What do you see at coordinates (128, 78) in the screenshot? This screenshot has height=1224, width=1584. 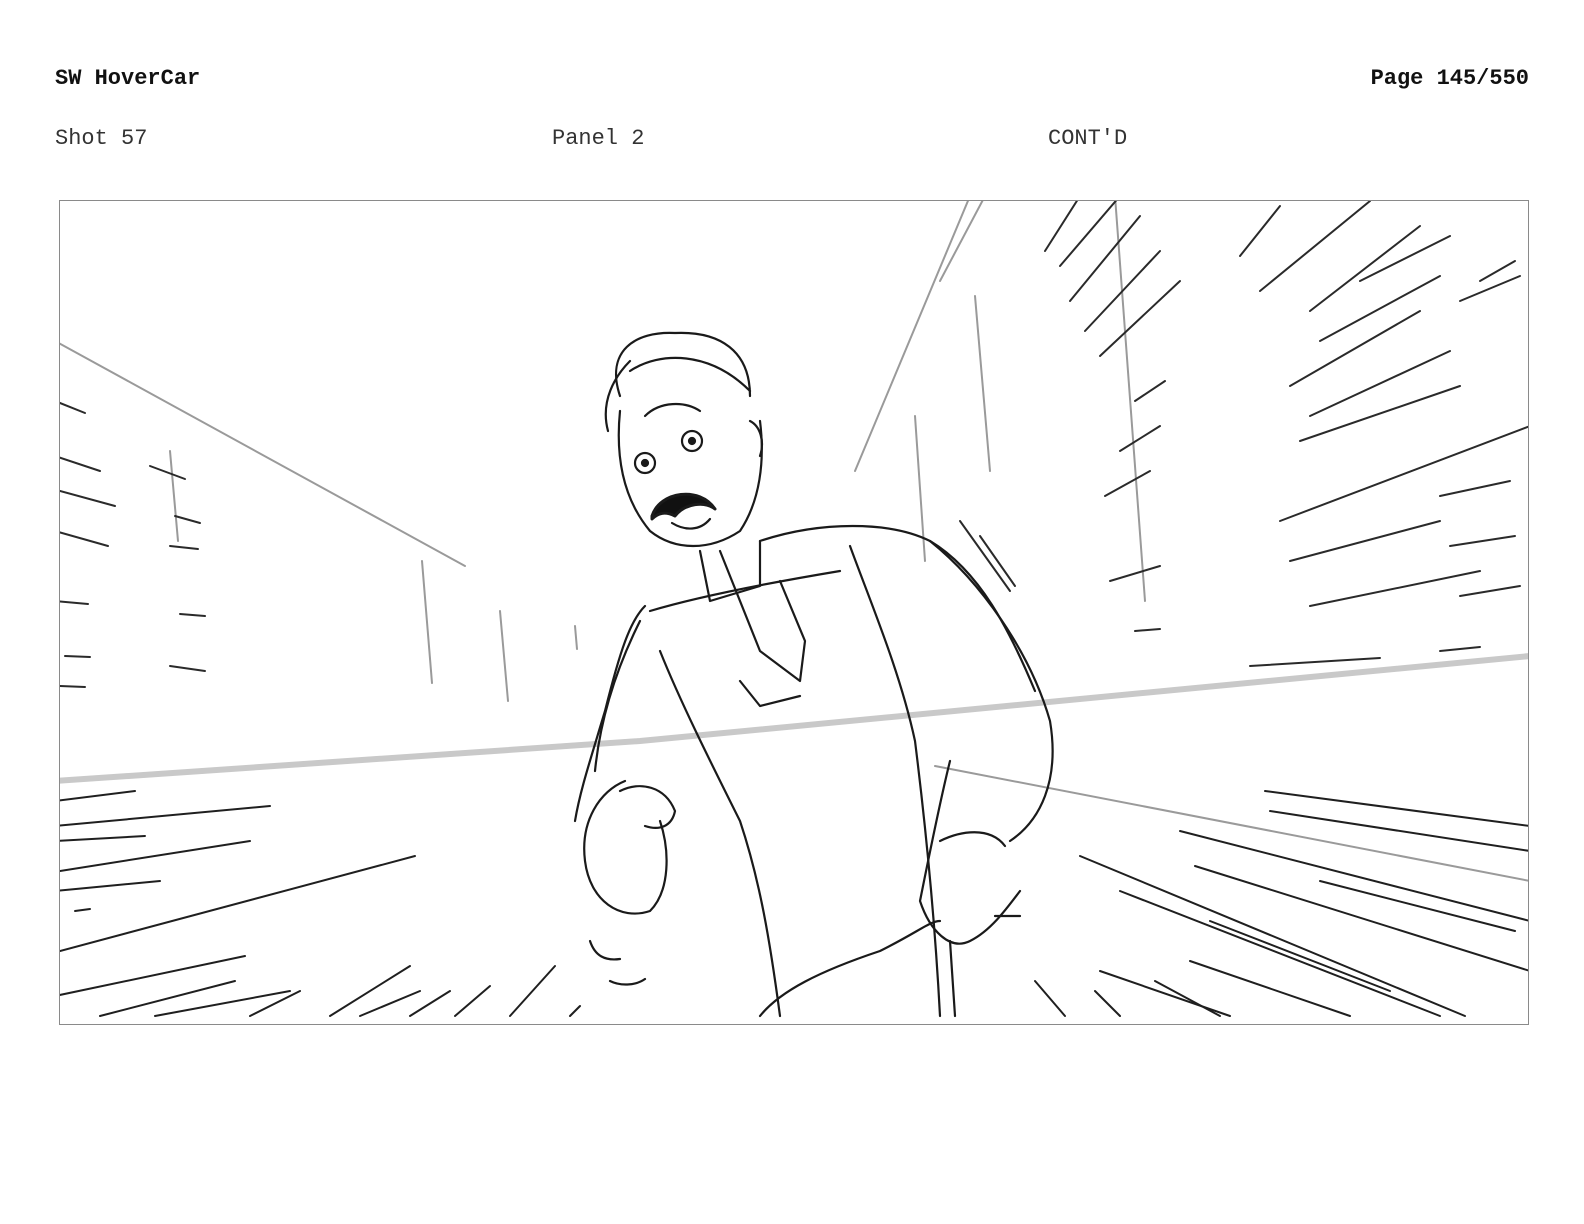 I see `project-title: SW HoverCar` at bounding box center [128, 78].